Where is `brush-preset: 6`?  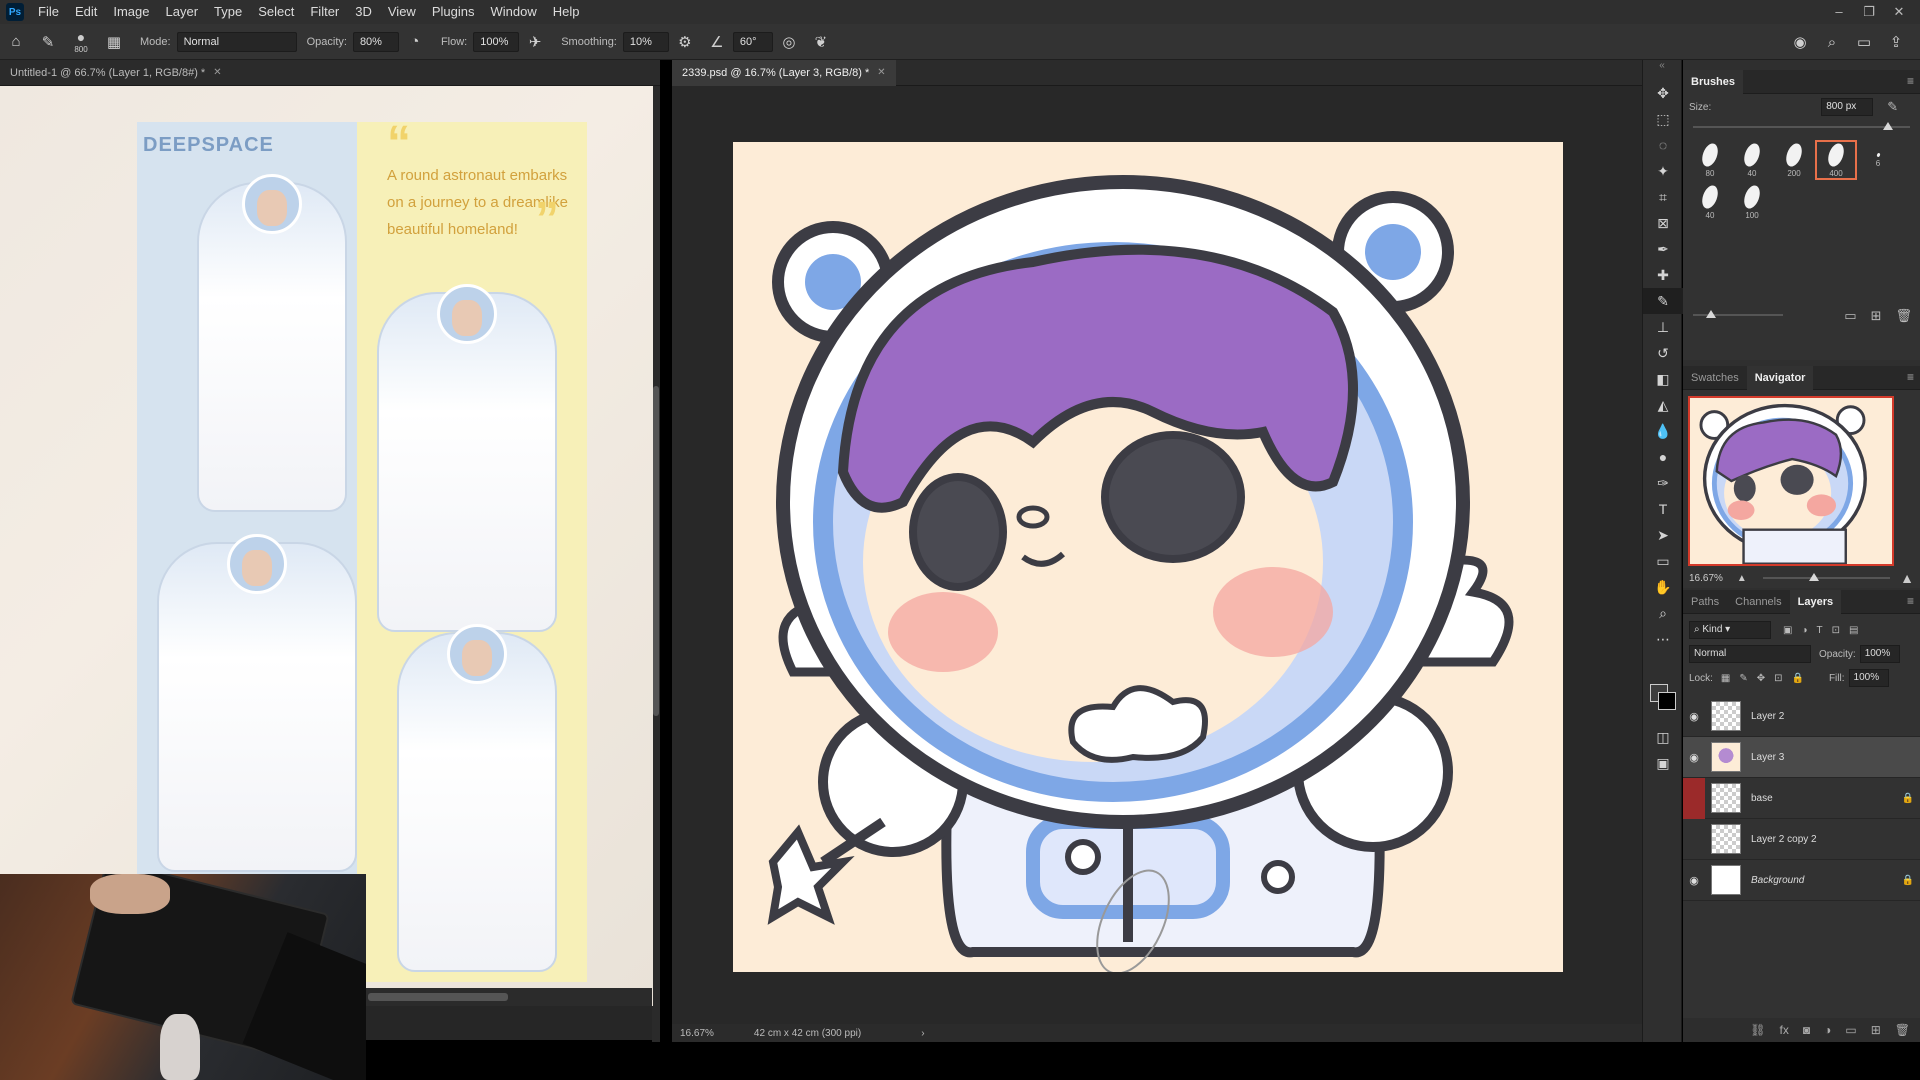
brush-preset: 6 is located at coordinates (1878, 160).